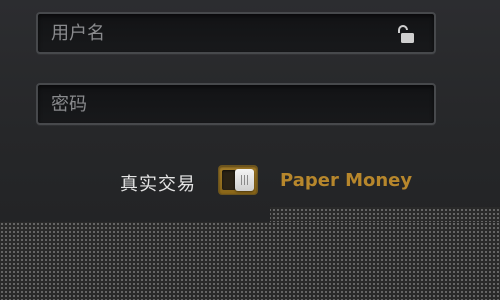  Describe the element at coordinates (405, 34) in the screenshot. I see `lock-open-icon` at that location.